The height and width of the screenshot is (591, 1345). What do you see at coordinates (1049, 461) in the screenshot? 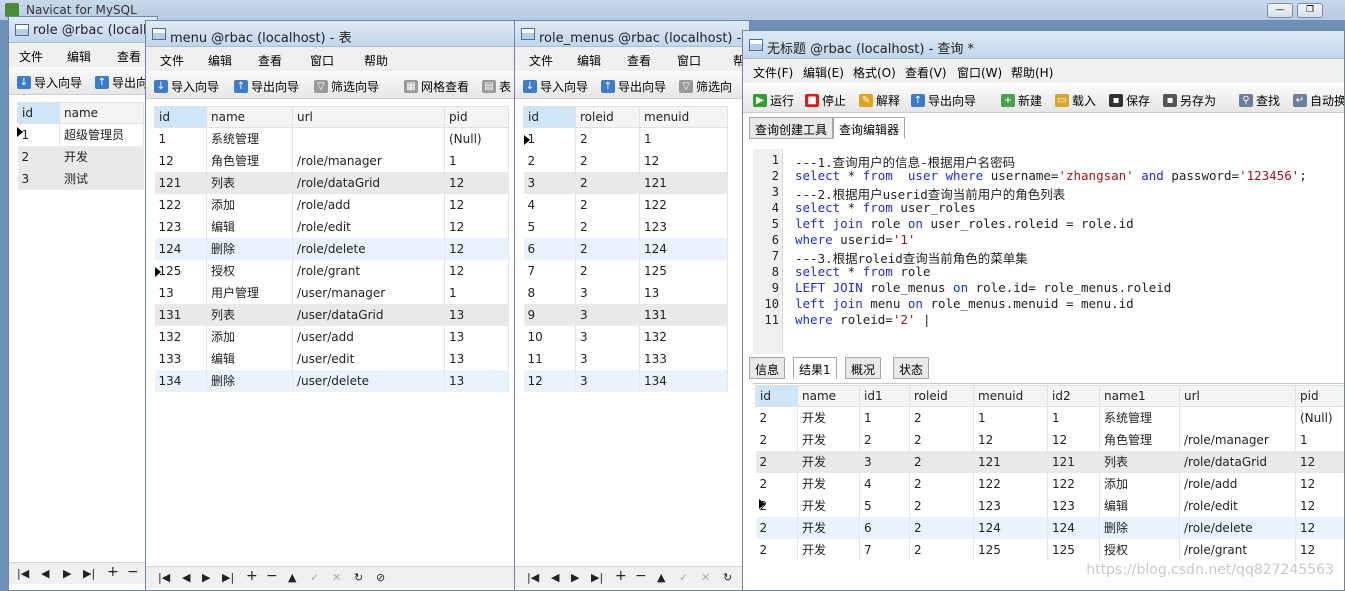
I see `table-row: 2 开发 3 2 121 121 列表/role/dataGrid 12` at bounding box center [1049, 461].